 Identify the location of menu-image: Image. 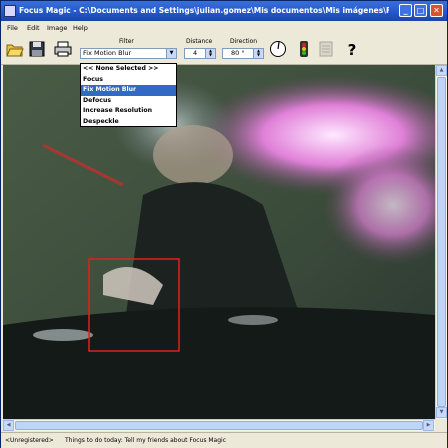
(57, 28).